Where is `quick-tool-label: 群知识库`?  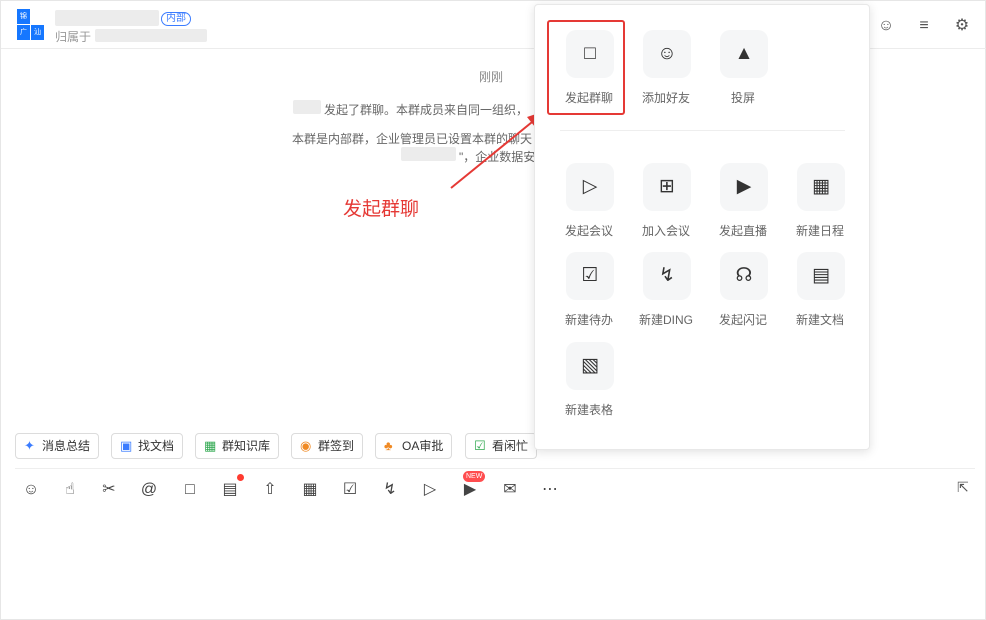 quick-tool-label: 群知识库 is located at coordinates (246, 446).